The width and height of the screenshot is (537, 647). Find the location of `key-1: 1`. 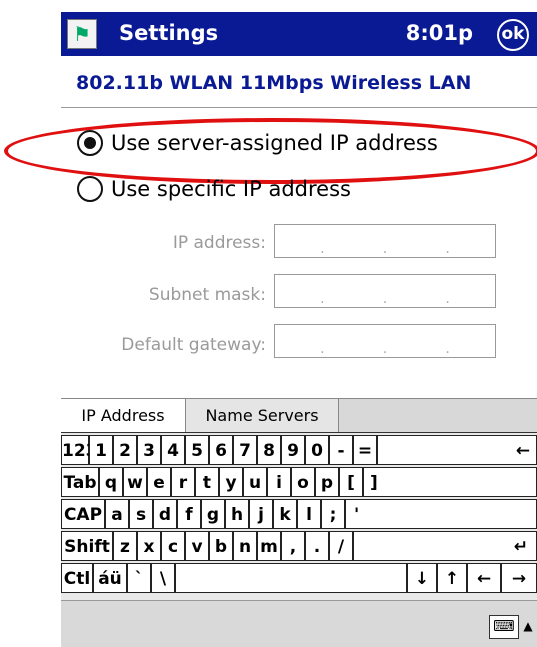

key-1: 1 is located at coordinates (101, 450).